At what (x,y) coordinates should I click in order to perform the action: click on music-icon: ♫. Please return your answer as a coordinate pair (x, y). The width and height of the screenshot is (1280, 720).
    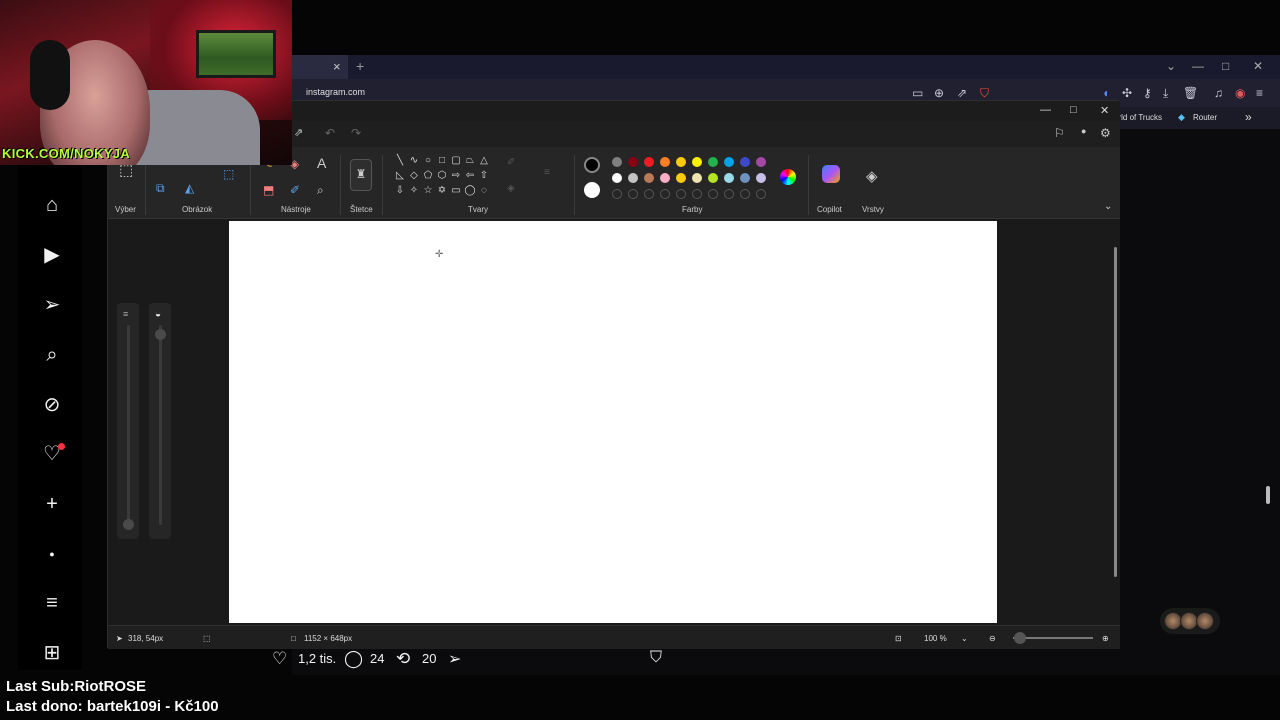
    Looking at the image, I should click on (1218, 93).